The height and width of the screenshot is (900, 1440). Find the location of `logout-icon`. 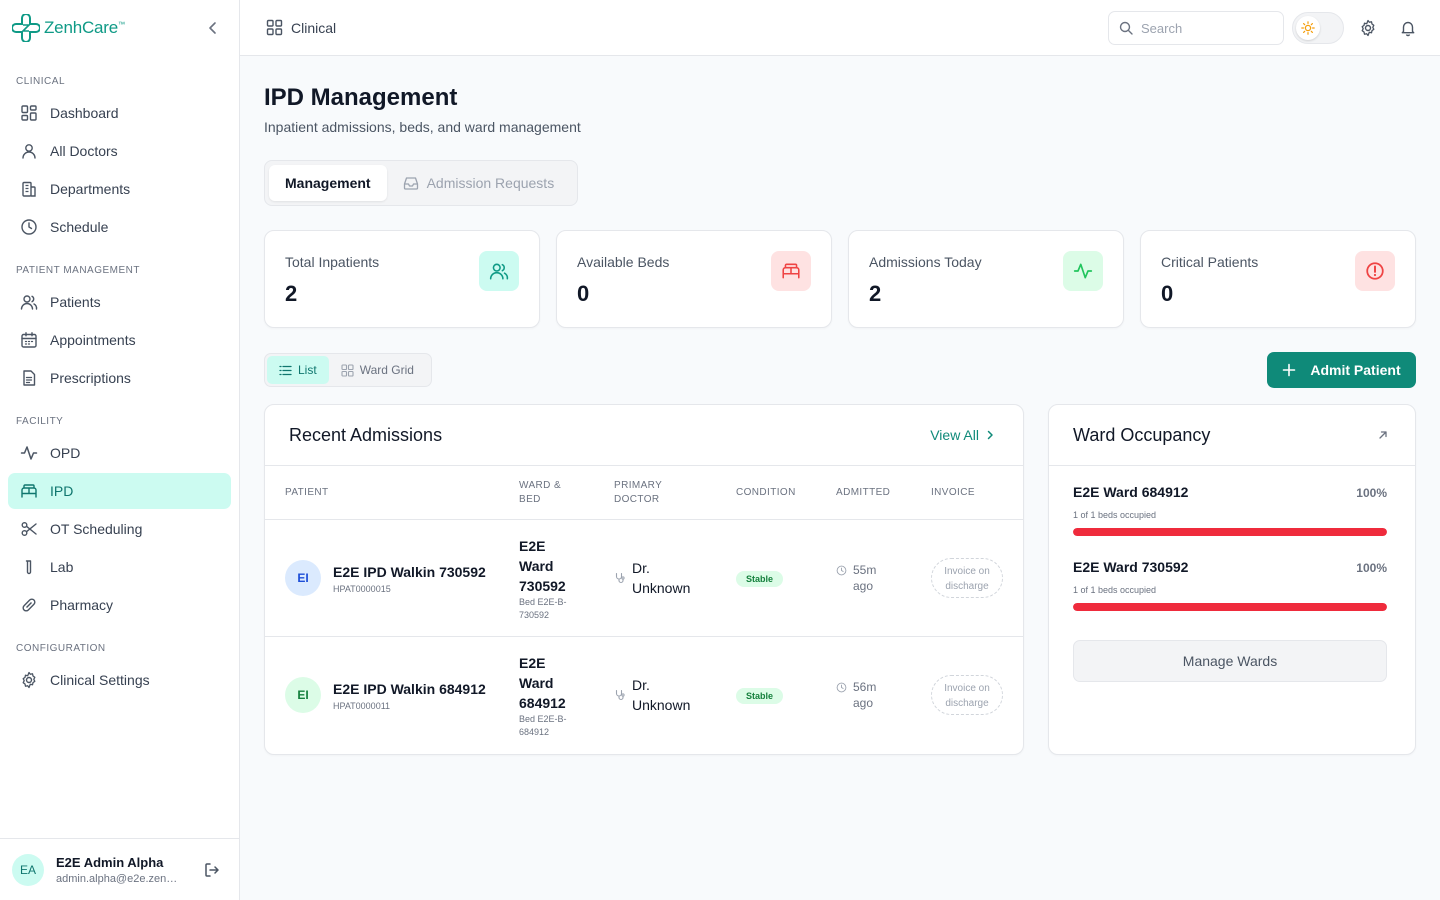

logout-icon is located at coordinates (212, 870).